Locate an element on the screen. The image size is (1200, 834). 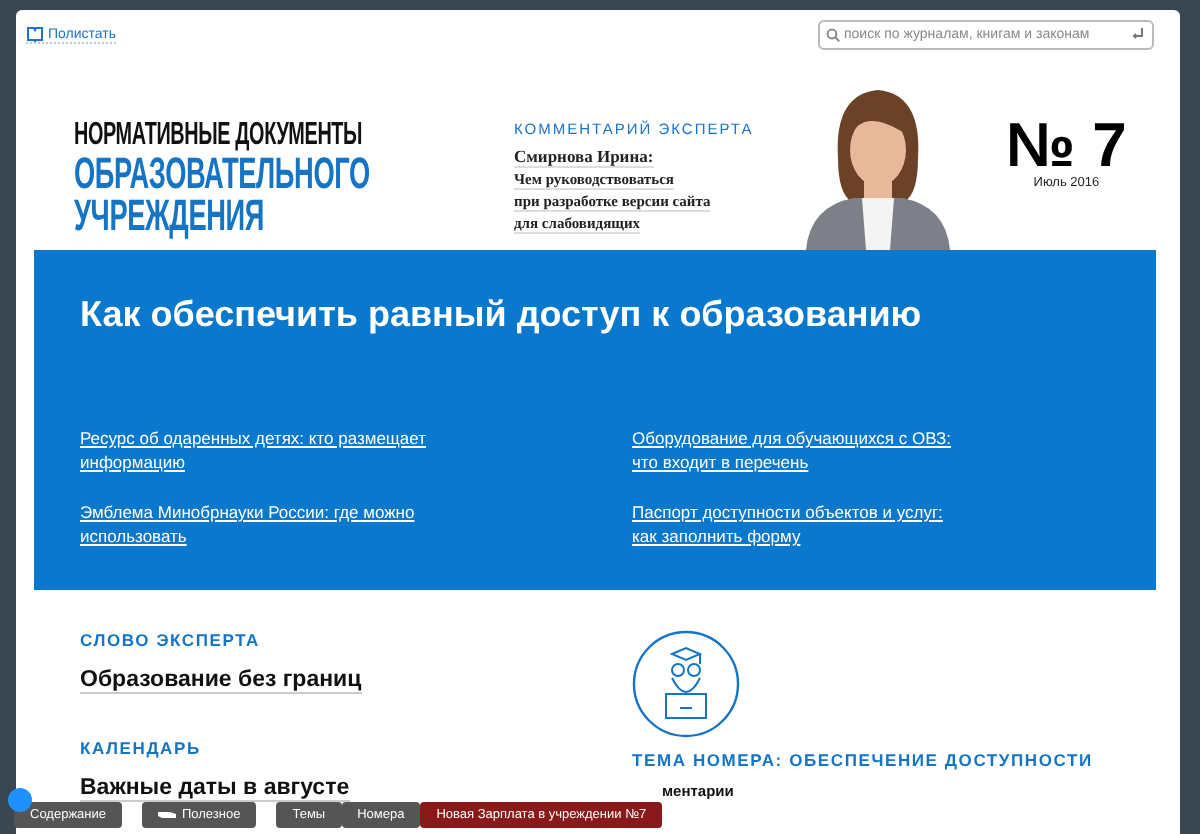
magazine-title: НОРМАТИВНЫЕ ДОКУМЕНТЫ is located at coordinates (218, 135).